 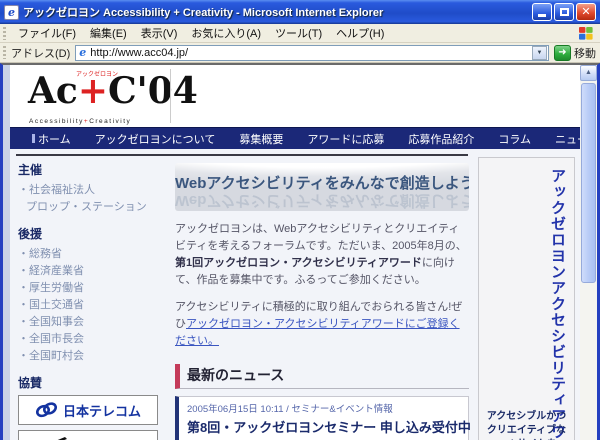 I want to click on news-title-link: 第8回・アックゼロヨンセミナー 申し込み受付中, so click(x=329, y=426).